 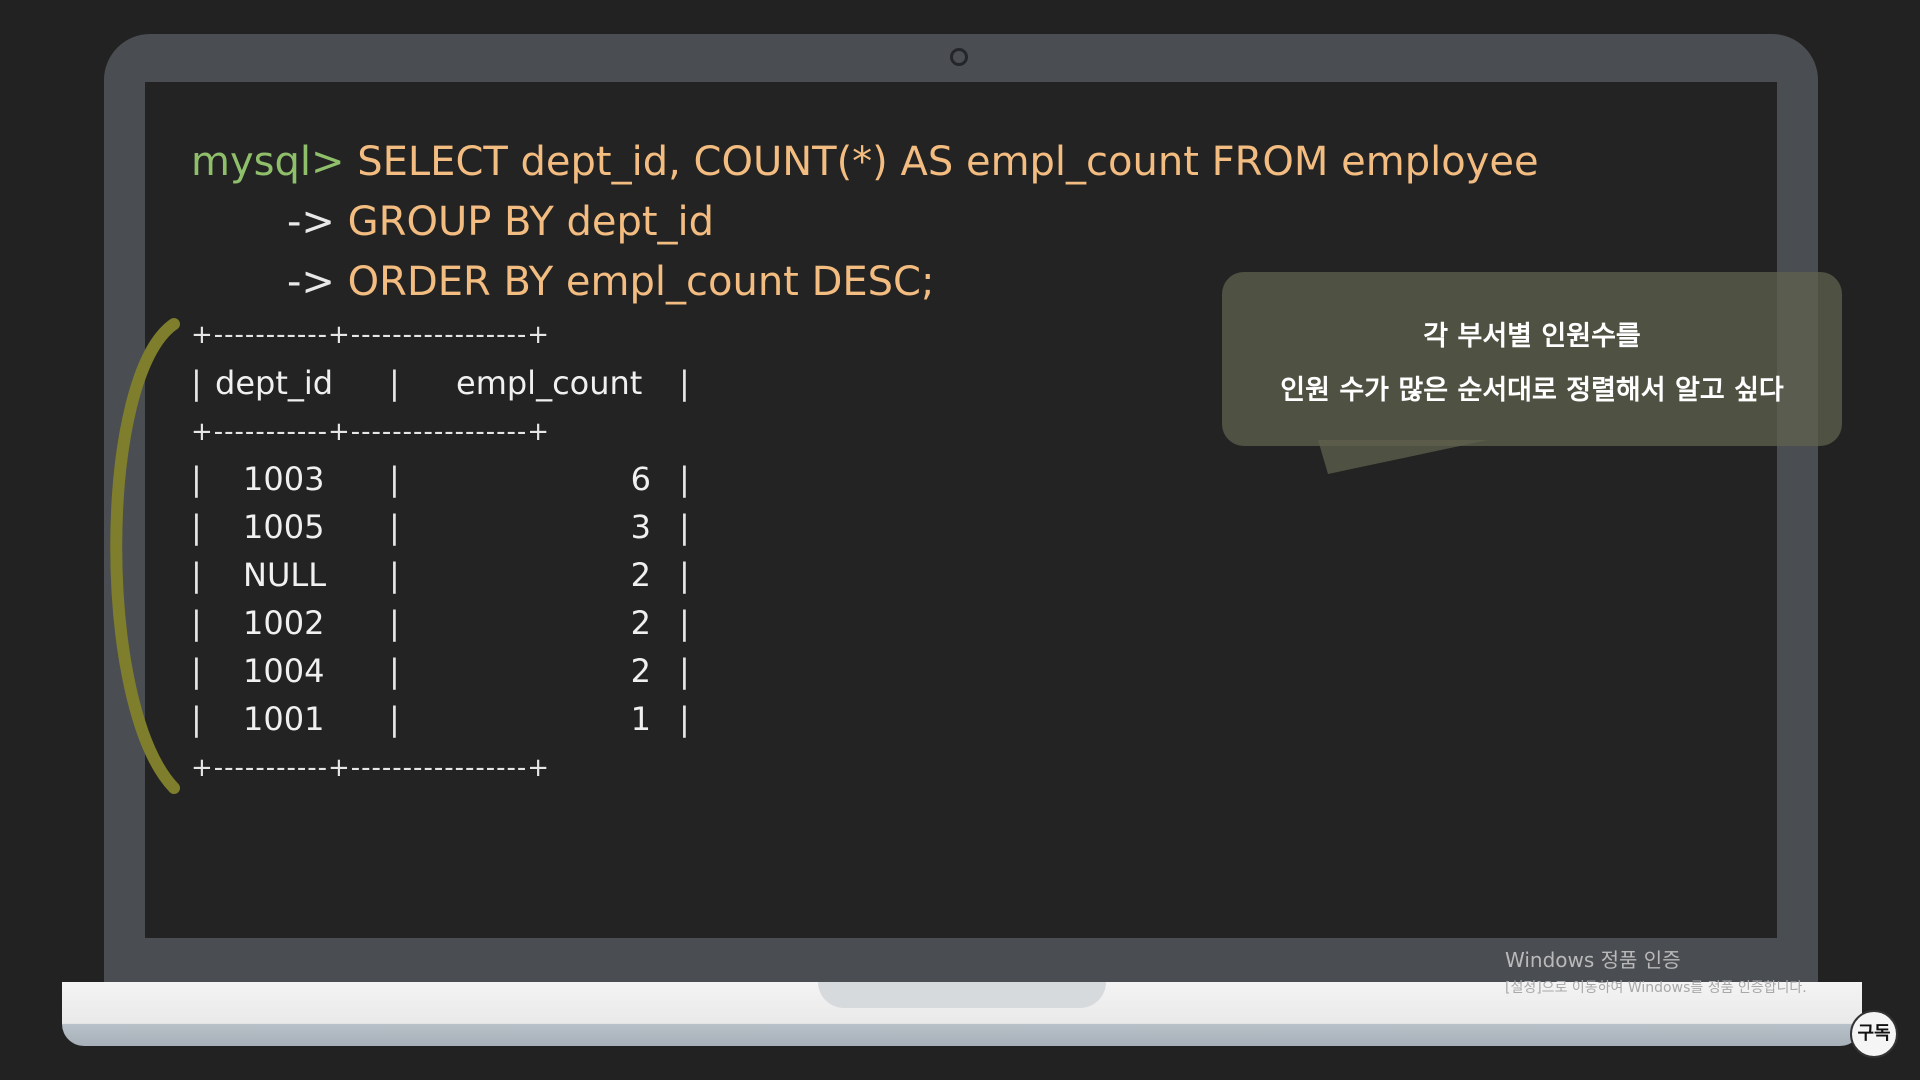 I want to click on watermark-subtitle: [설정]으로 이동하여 Windows를 정품 인증합니다., so click(x=1656, y=988).